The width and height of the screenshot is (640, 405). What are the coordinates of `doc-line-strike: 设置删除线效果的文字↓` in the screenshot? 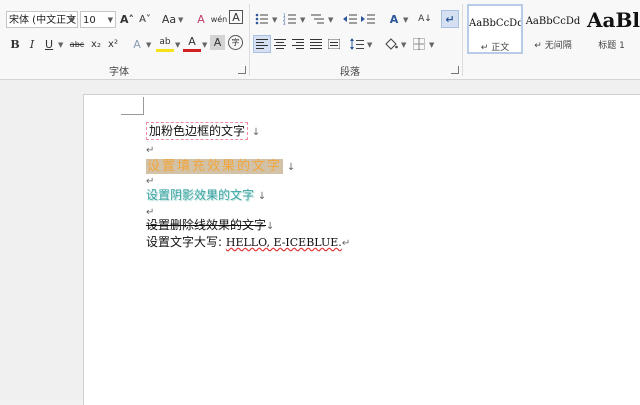 It's located at (210, 224).